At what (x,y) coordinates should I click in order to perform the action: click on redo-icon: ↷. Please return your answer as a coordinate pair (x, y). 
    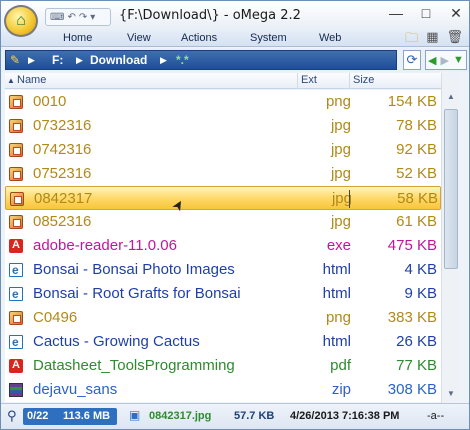
    Looking at the image, I should click on (83, 17).